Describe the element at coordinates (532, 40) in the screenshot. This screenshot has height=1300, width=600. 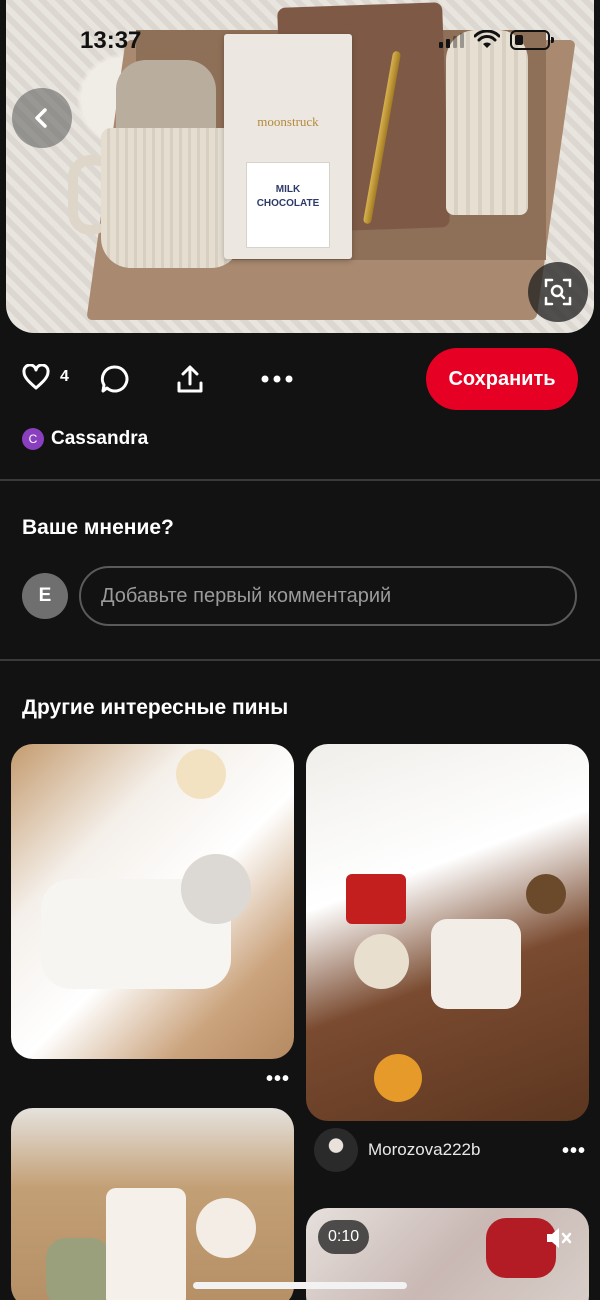
I see `battery-icon` at that location.